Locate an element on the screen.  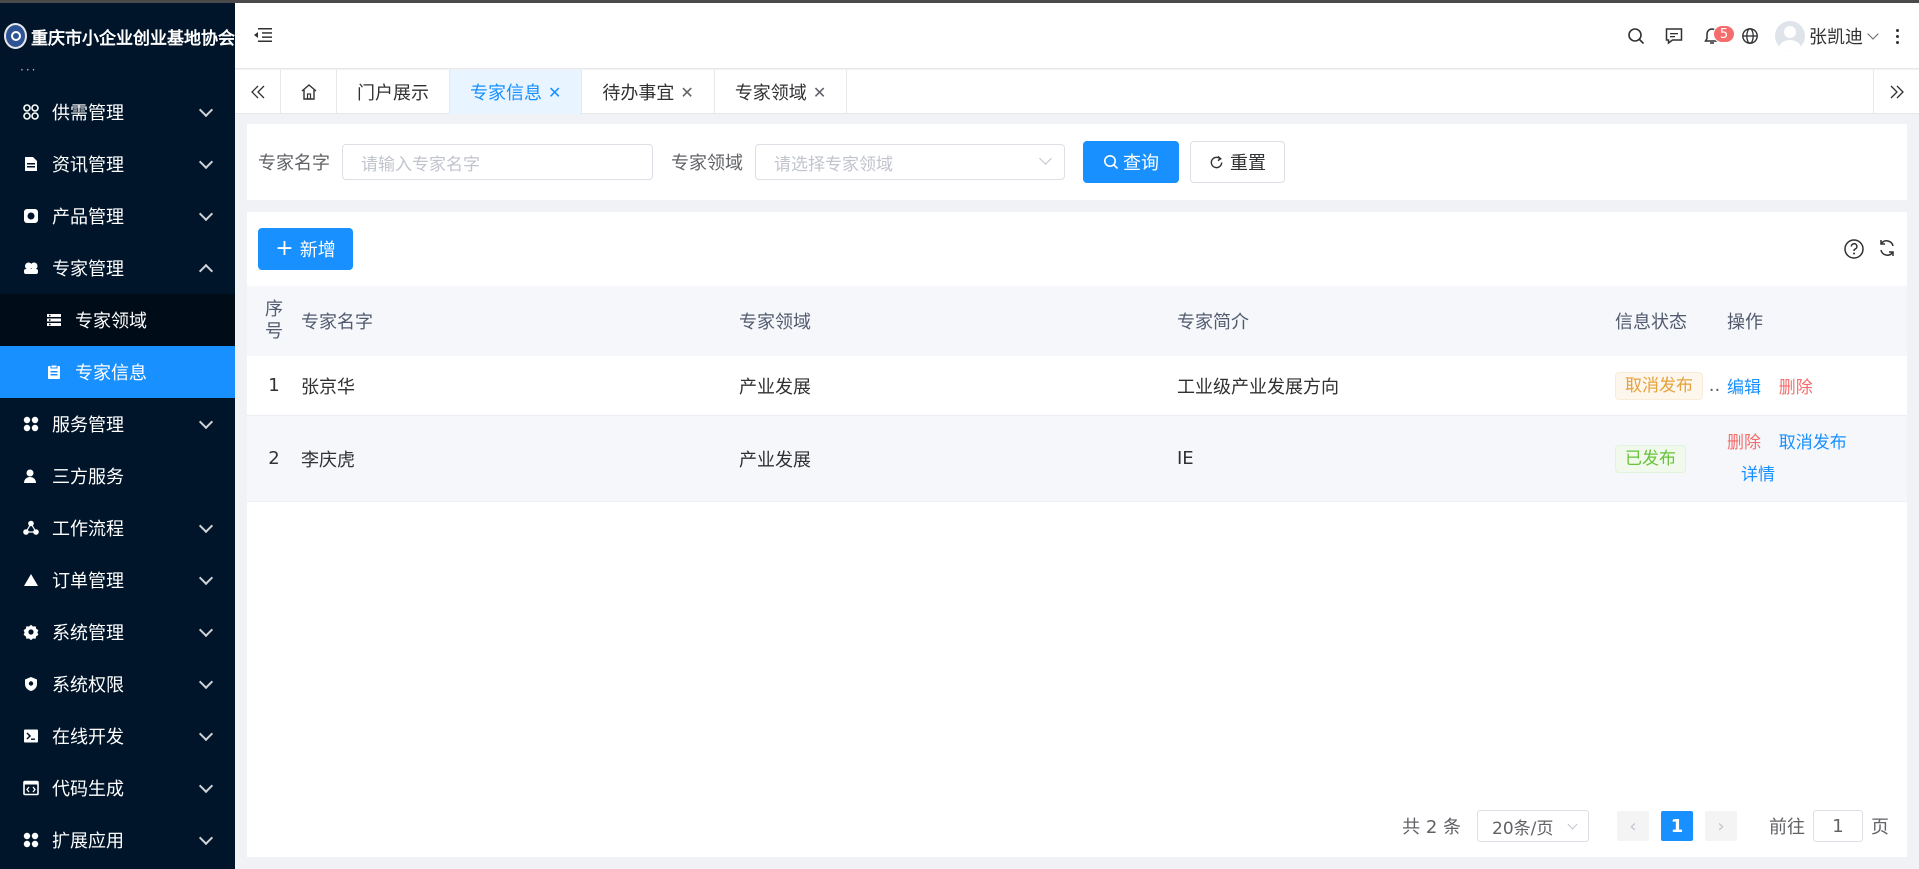
globe-icon is located at coordinates (1750, 36).